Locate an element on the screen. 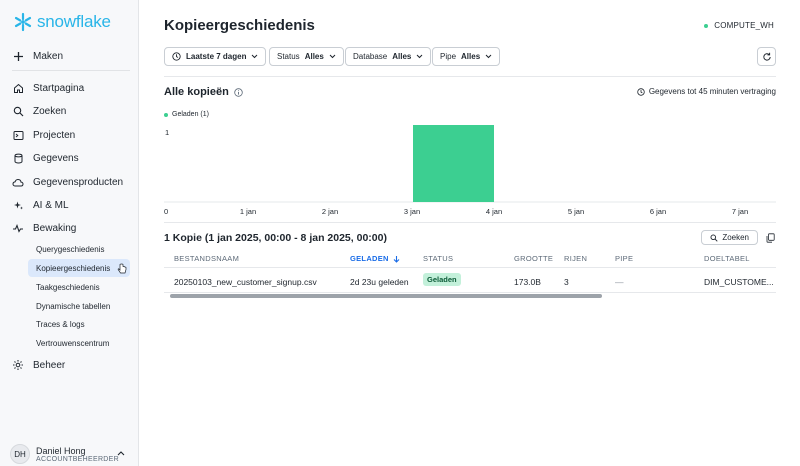  x-tick-label: 0 is located at coordinates (166, 211).